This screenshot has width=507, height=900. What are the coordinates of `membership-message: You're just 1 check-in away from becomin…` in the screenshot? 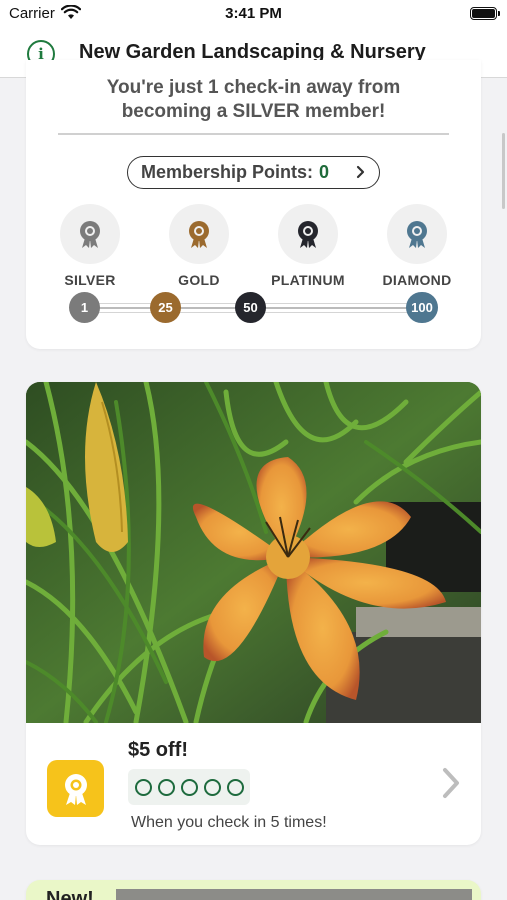 It's located at (253, 100).